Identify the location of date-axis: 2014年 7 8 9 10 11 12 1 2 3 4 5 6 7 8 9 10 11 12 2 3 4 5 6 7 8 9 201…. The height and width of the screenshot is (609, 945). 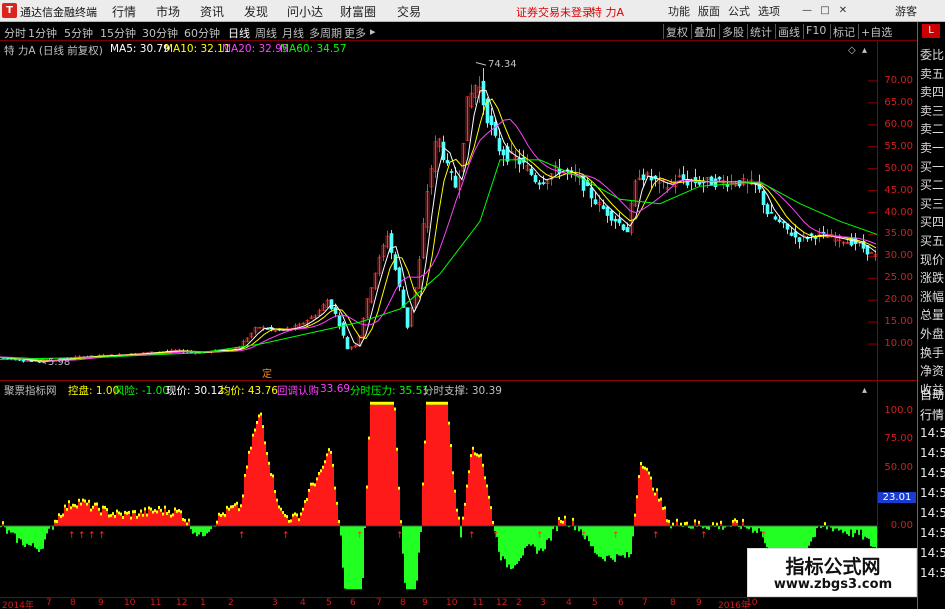
(458, 603).